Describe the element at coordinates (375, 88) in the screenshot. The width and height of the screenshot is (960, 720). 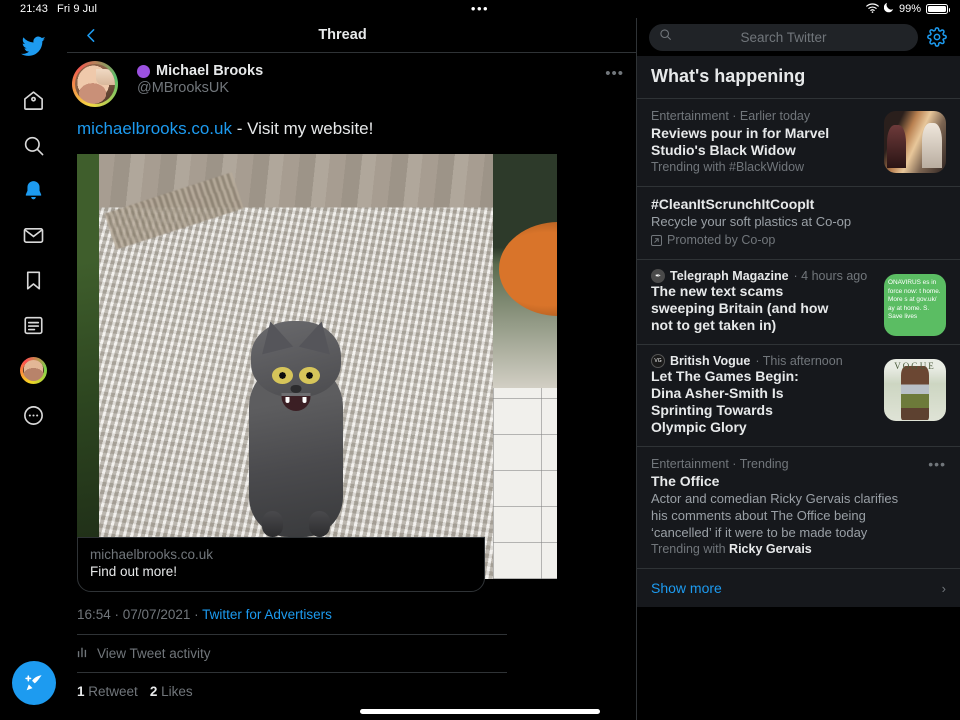
I see `tweet-author-handle: @MBrooksUK` at that location.